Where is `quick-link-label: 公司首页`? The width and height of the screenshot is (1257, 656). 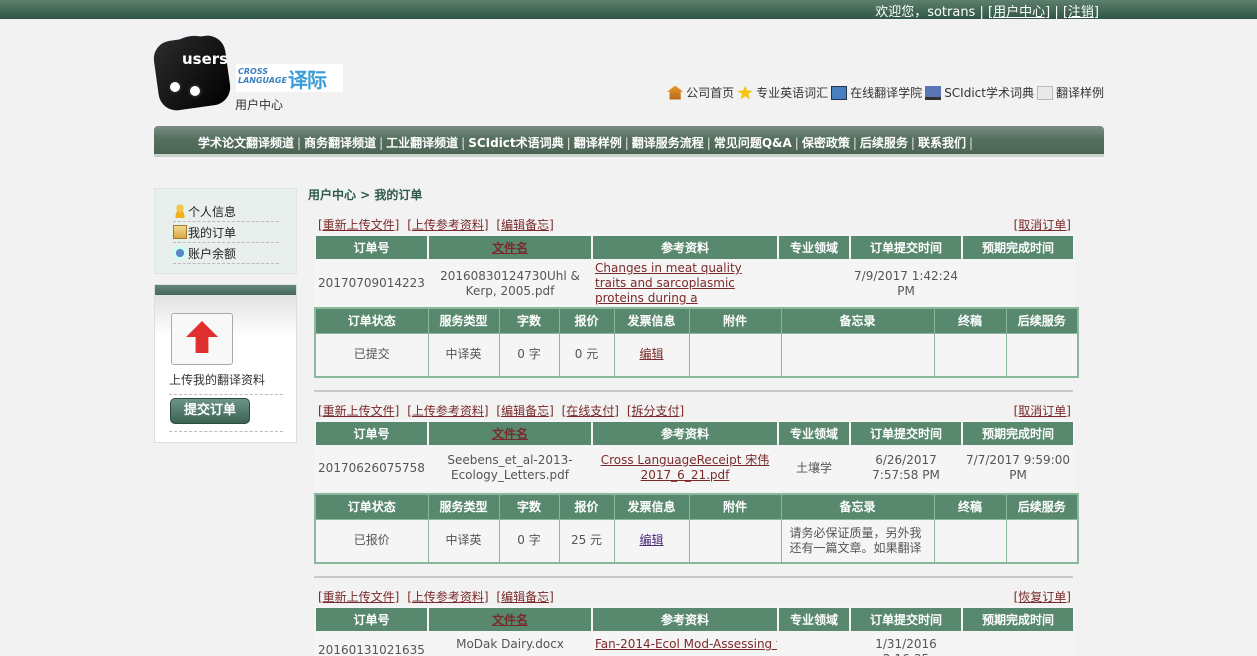
quick-link-label: 公司首页 is located at coordinates (710, 93).